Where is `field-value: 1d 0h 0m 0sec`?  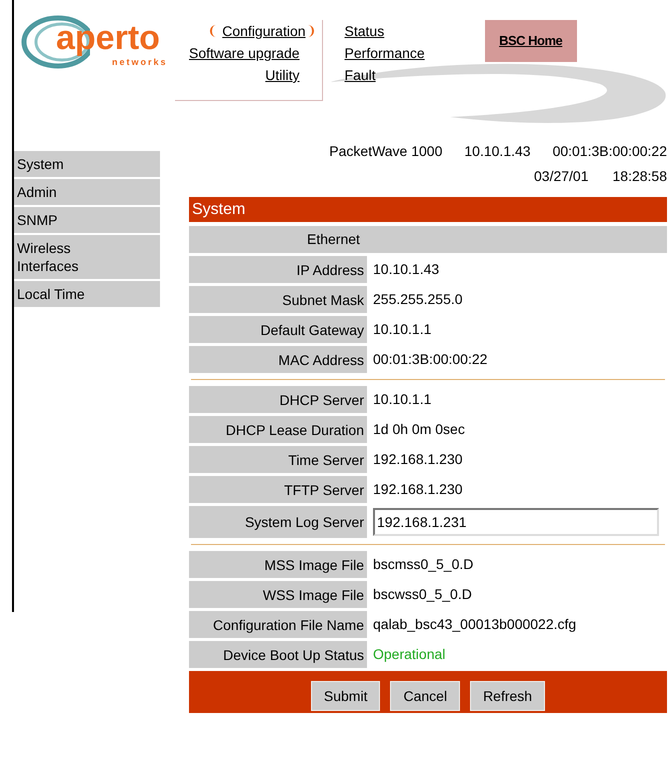 field-value: 1d 0h 0m 0sec is located at coordinates (419, 429).